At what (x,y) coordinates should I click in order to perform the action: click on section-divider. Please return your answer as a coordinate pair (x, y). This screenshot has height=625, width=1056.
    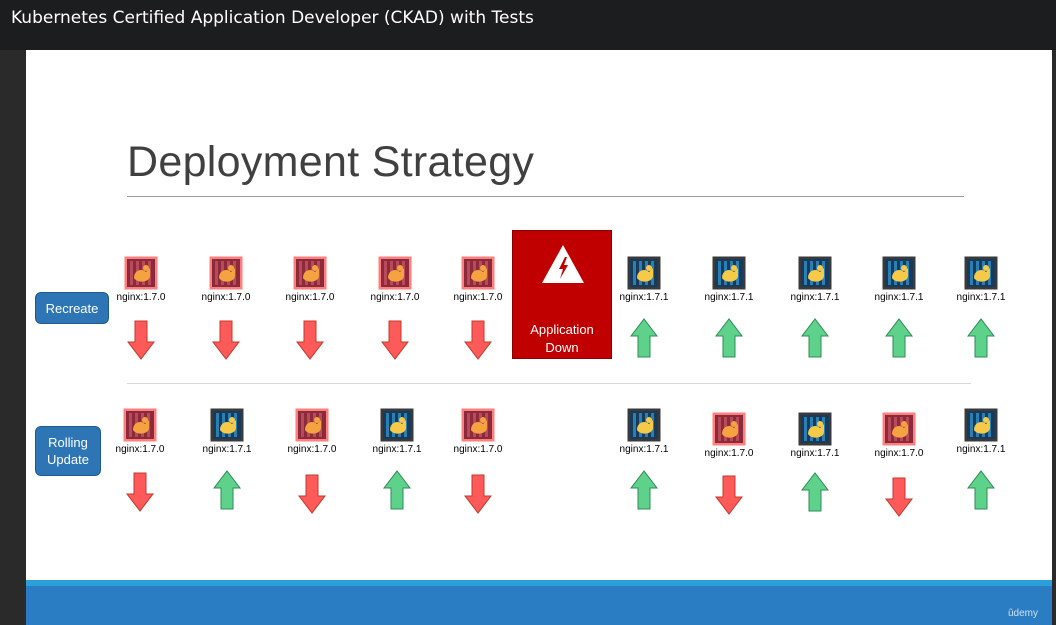
    Looking at the image, I should click on (549, 383).